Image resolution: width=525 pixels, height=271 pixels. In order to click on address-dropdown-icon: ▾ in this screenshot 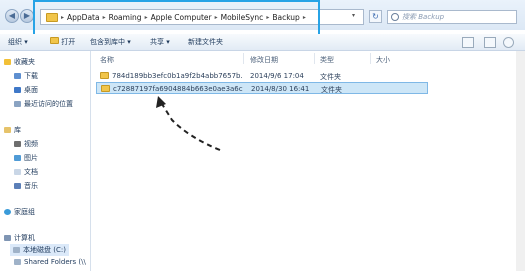, I will do `click(353, 15)`.